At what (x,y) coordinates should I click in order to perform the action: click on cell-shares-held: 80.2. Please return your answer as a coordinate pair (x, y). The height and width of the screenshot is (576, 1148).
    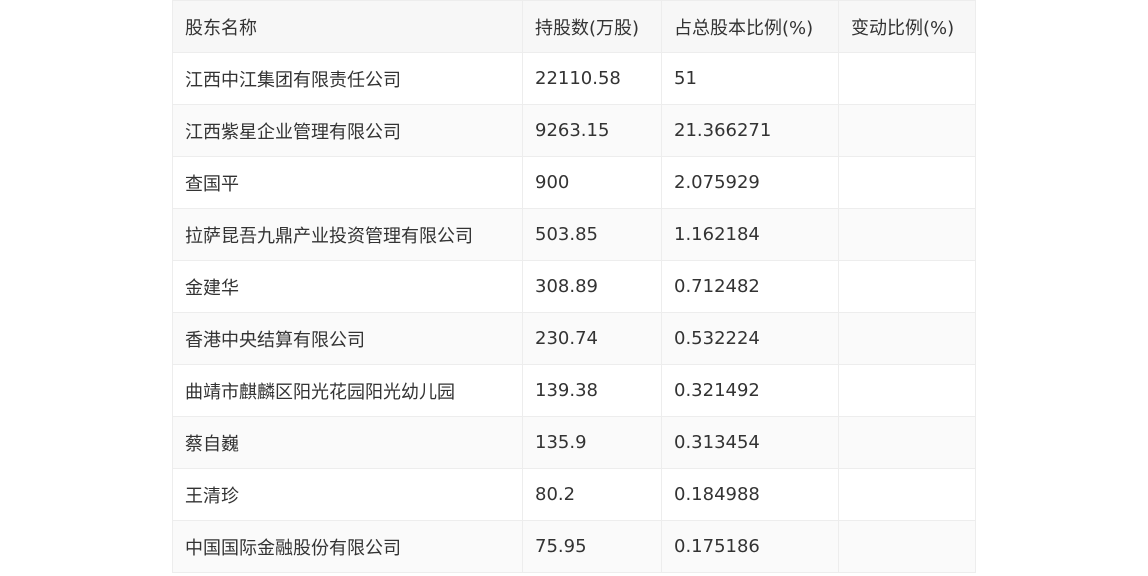
    Looking at the image, I should click on (592, 494).